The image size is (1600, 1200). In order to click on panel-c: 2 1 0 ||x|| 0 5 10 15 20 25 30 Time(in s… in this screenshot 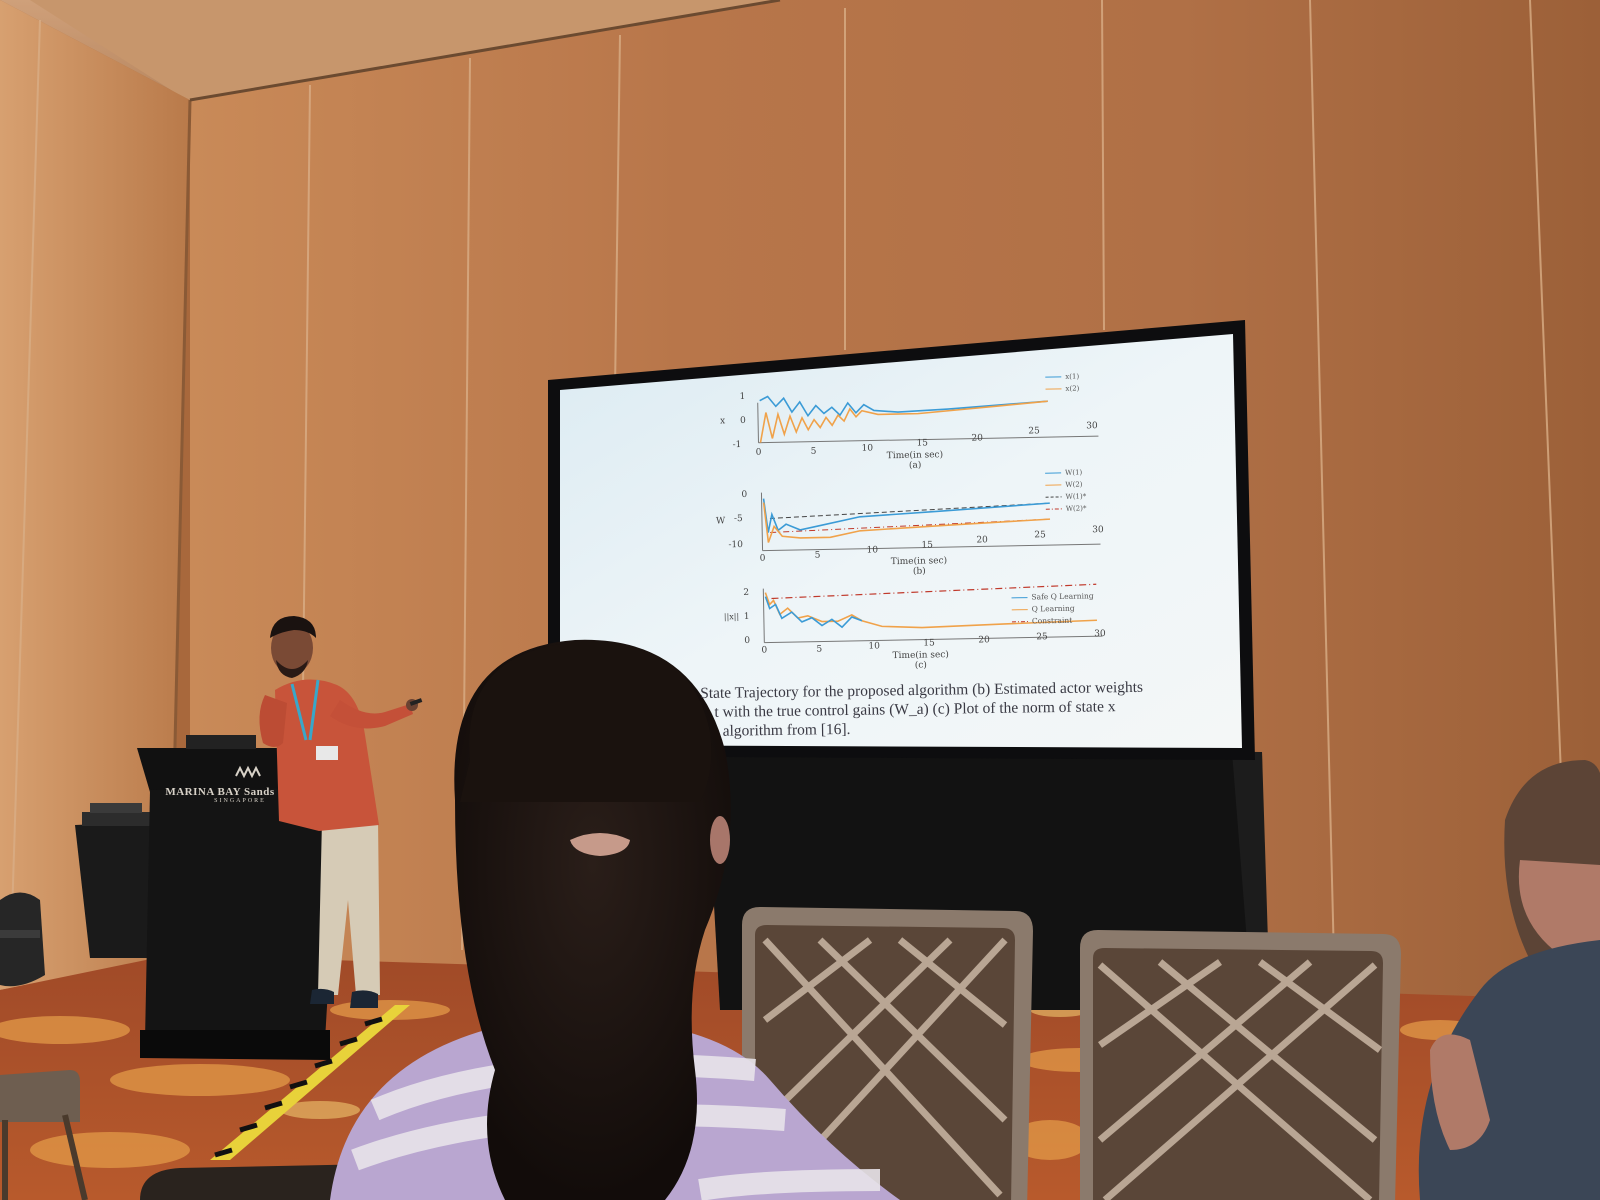, I will do `click(915, 627)`.